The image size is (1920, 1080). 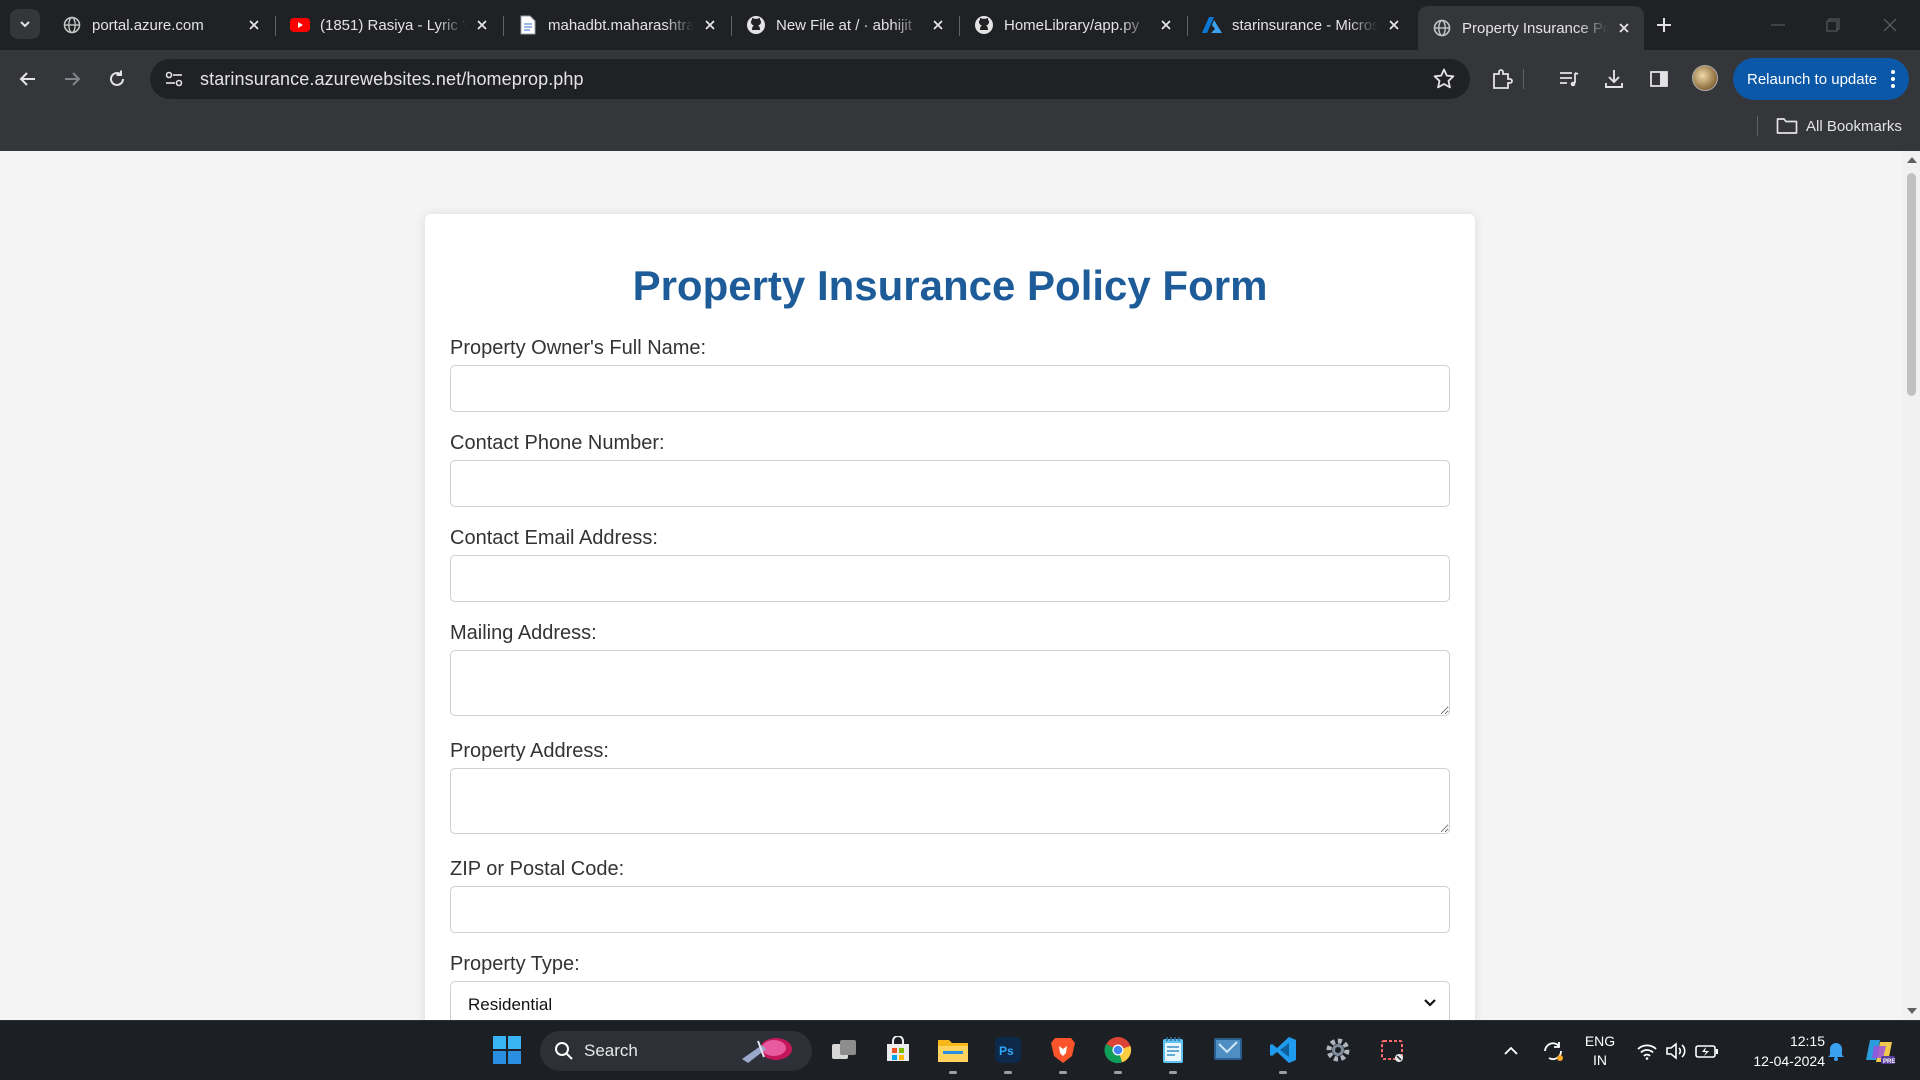 I want to click on relaunch-update-button: Relaunch to update, so click(x=1821, y=79).